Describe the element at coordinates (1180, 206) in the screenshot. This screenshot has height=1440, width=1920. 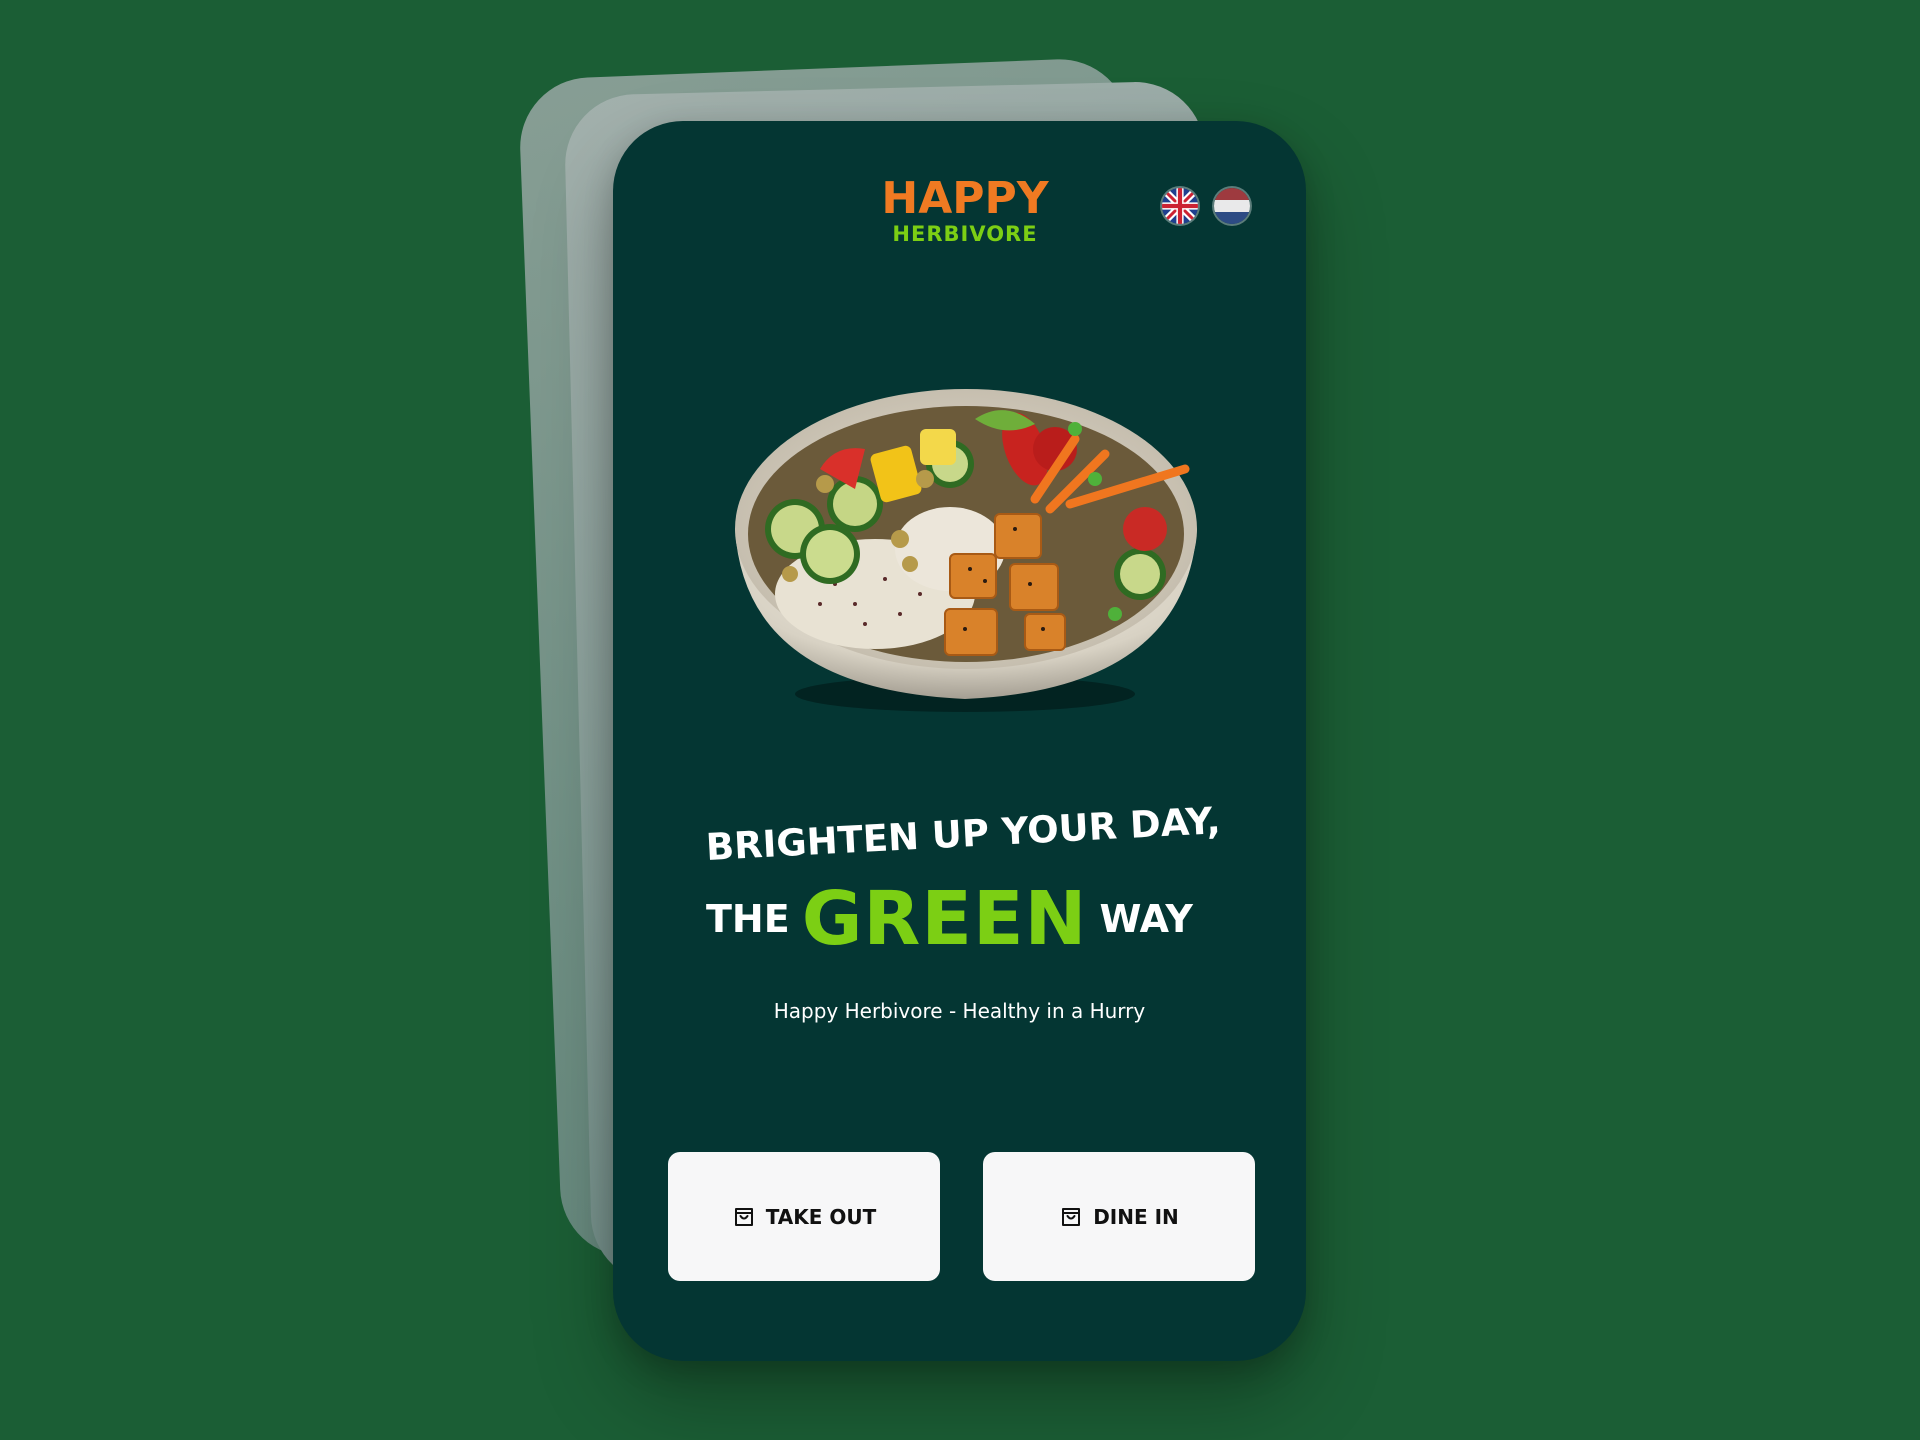
I see `uk-flag-icon` at that location.